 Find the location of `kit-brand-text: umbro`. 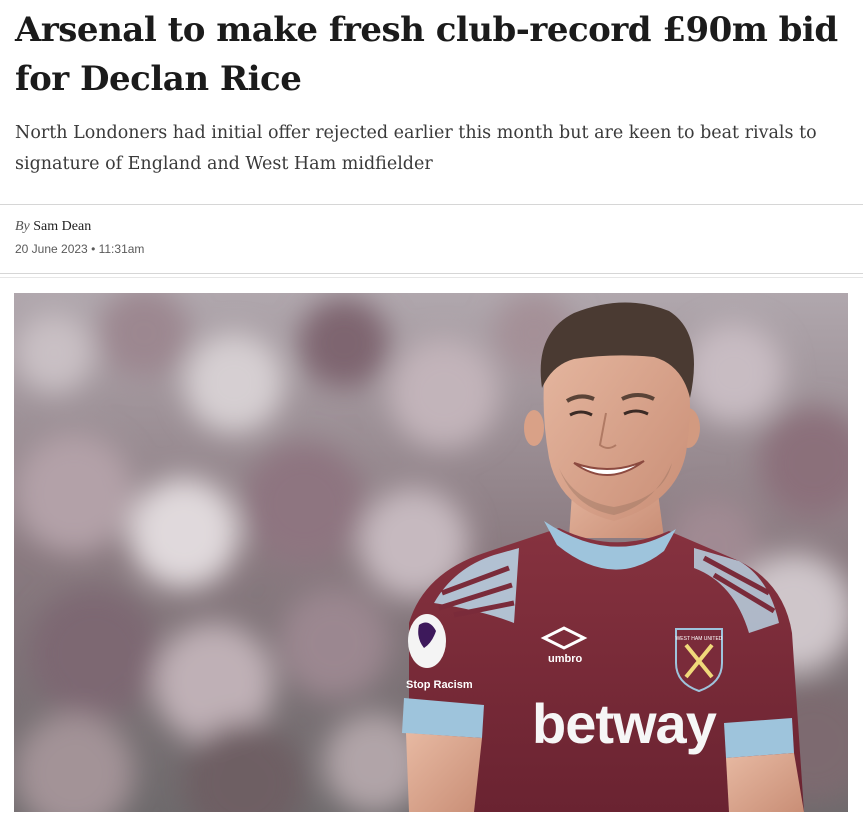

kit-brand-text: umbro is located at coordinates (565, 659).